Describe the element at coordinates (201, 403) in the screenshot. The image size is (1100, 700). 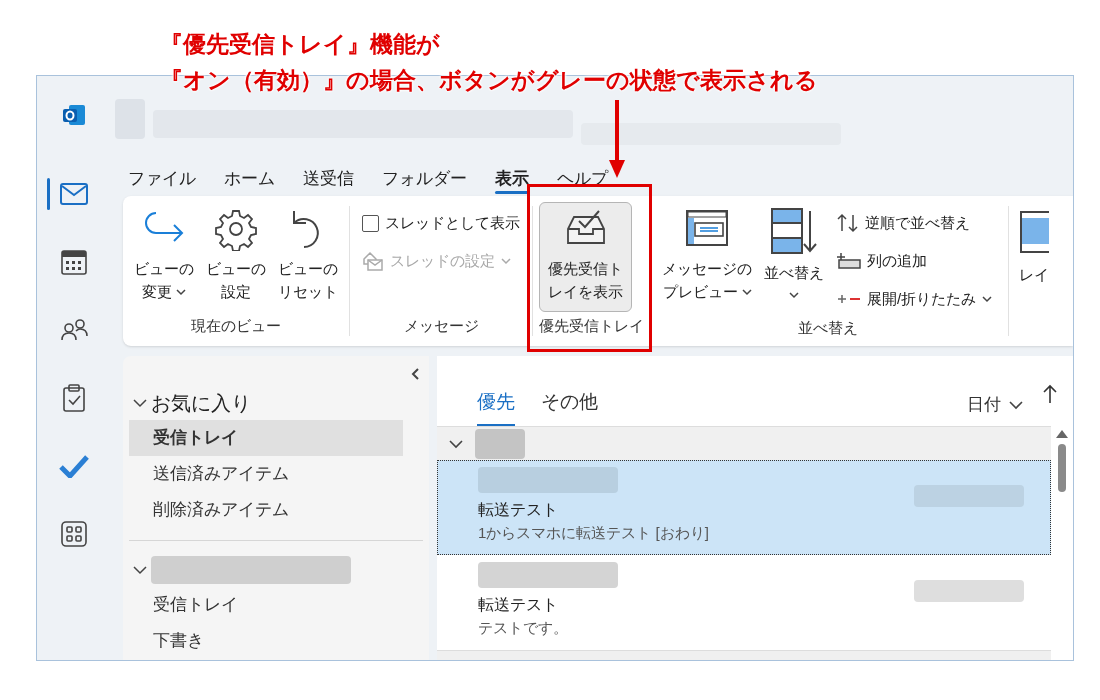
I see `folder-group-header: お気に入り` at that location.